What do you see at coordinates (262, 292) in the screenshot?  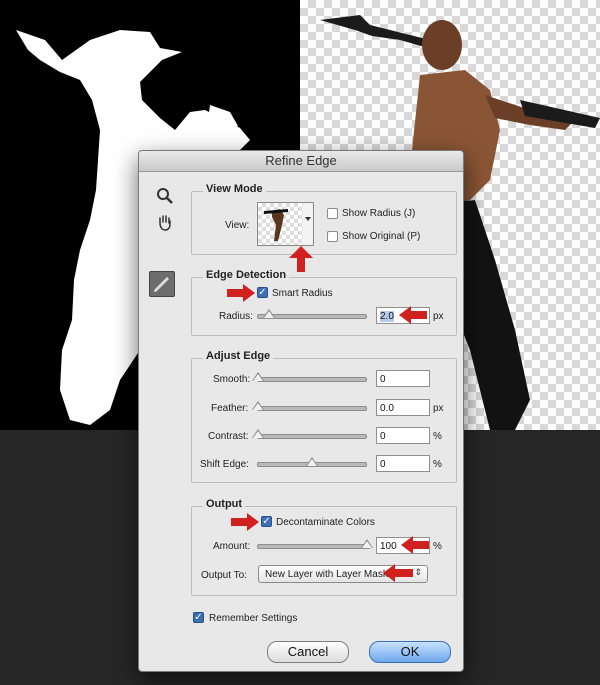 I see `smart-radius-checkbox: ✓` at bounding box center [262, 292].